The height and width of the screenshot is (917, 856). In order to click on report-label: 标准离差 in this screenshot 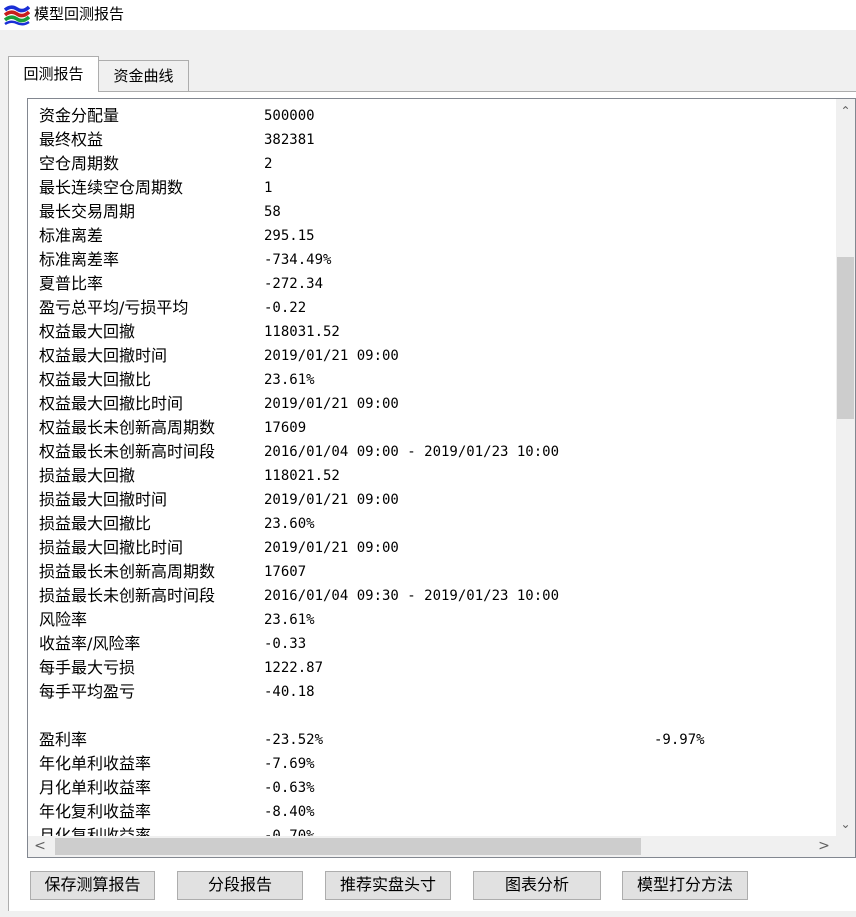, I will do `click(71, 235)`.